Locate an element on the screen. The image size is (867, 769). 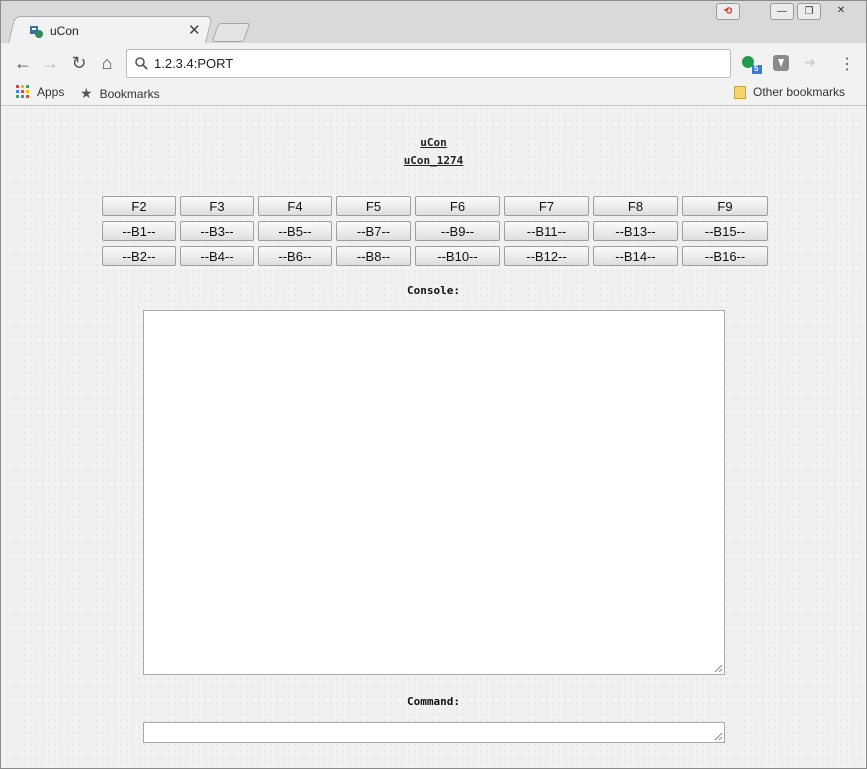
bookmarks-bar: Apps ★ Bookmarks Other bookmarks is located at coordinates (433, 93).